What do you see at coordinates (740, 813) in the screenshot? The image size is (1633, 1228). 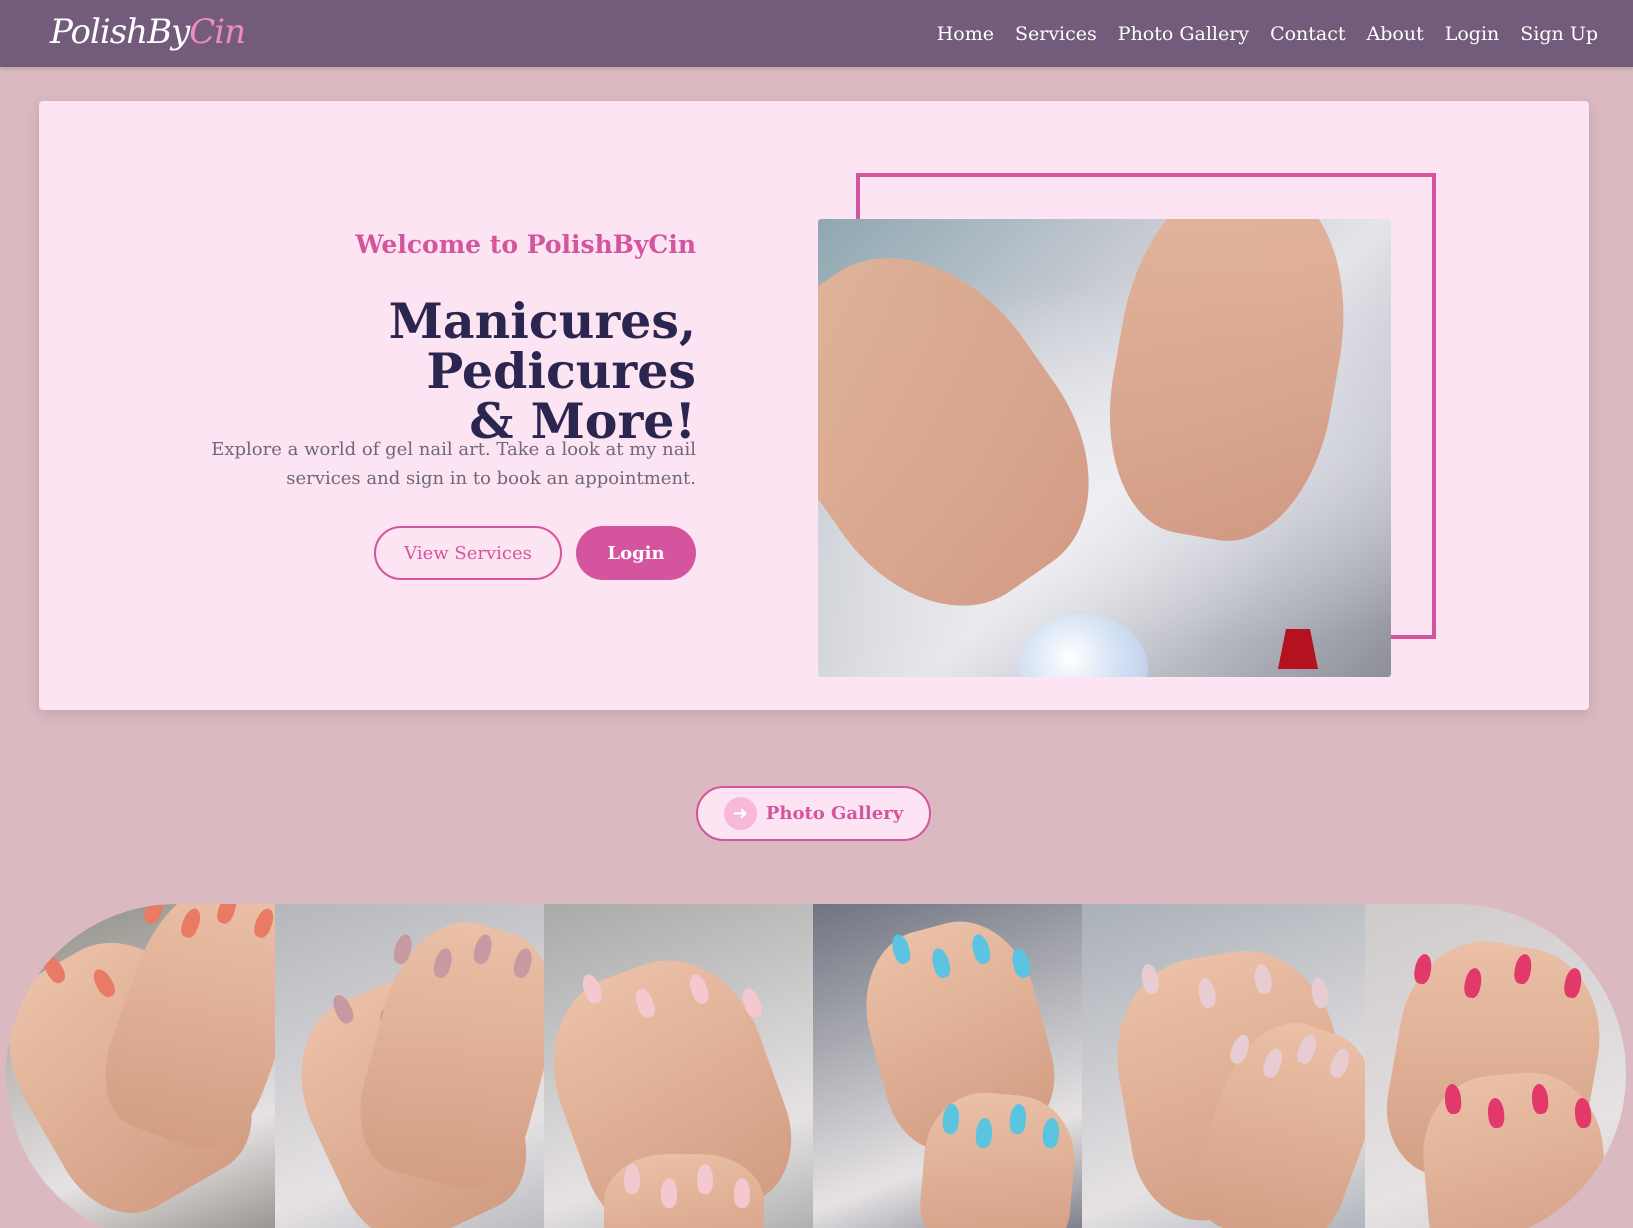 I see `arrow-right-icon: ➜` at bounding box center [740, 813].